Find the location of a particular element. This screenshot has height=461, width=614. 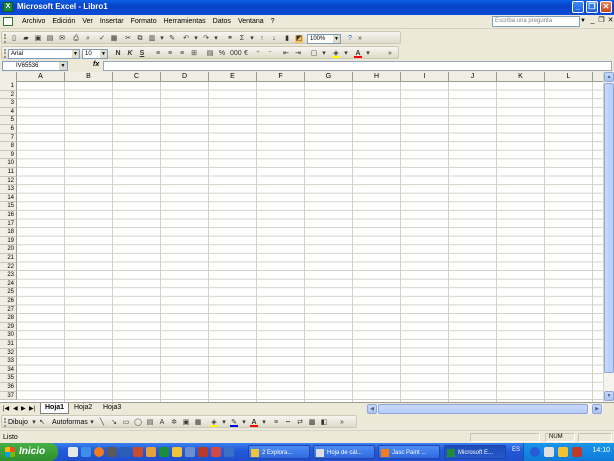

desktop-icon is located at coordinates (73, 452).